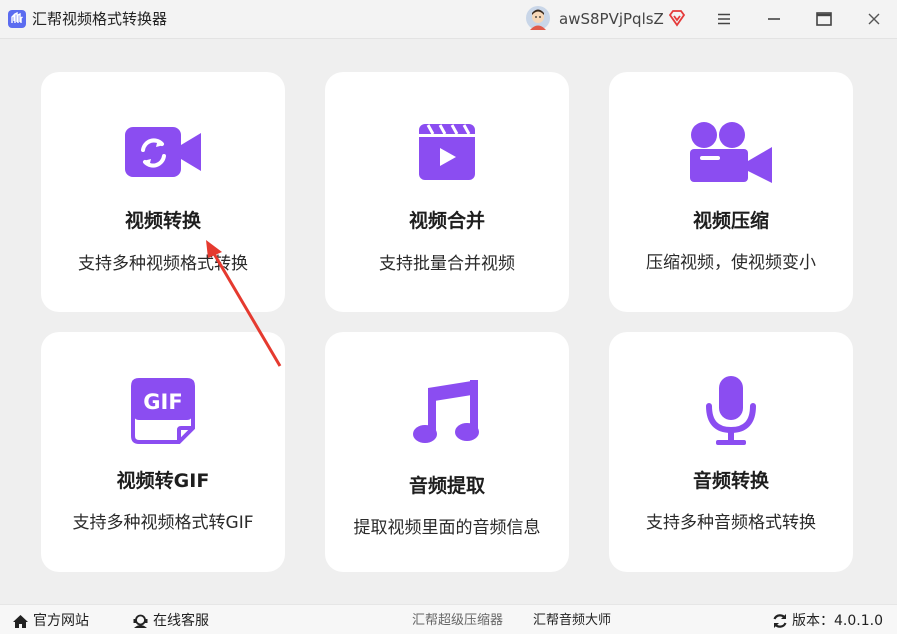 Image resolution: width=897 pixels, height=634 pixels. I want to click on gif-icon: GIF, so click(163, 411).